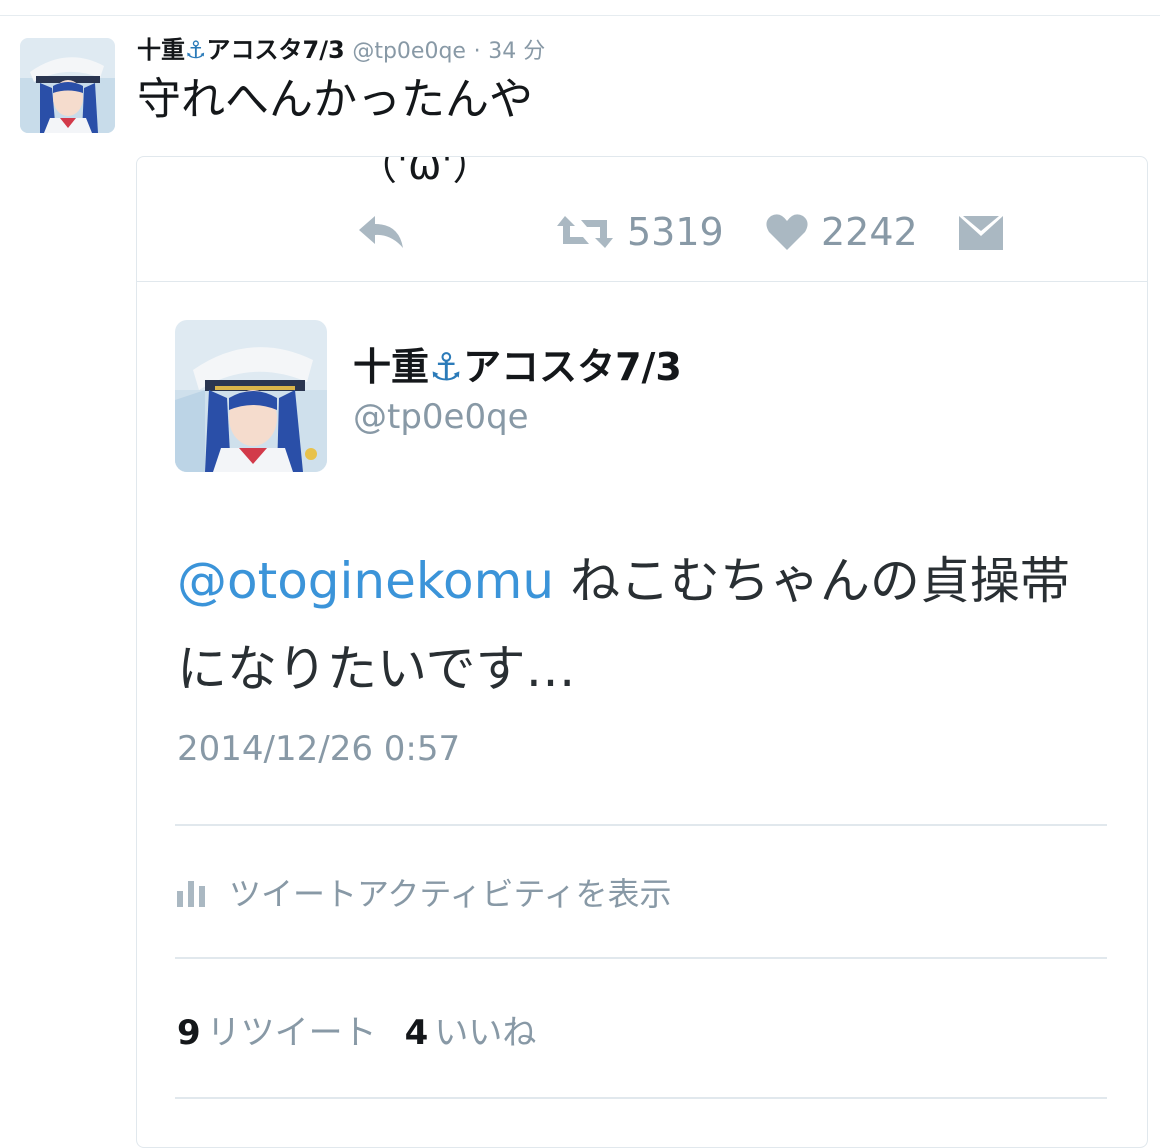 This screenshot has width=1160, height=1148. I want to click on direct-message-button, so click(981, 232).